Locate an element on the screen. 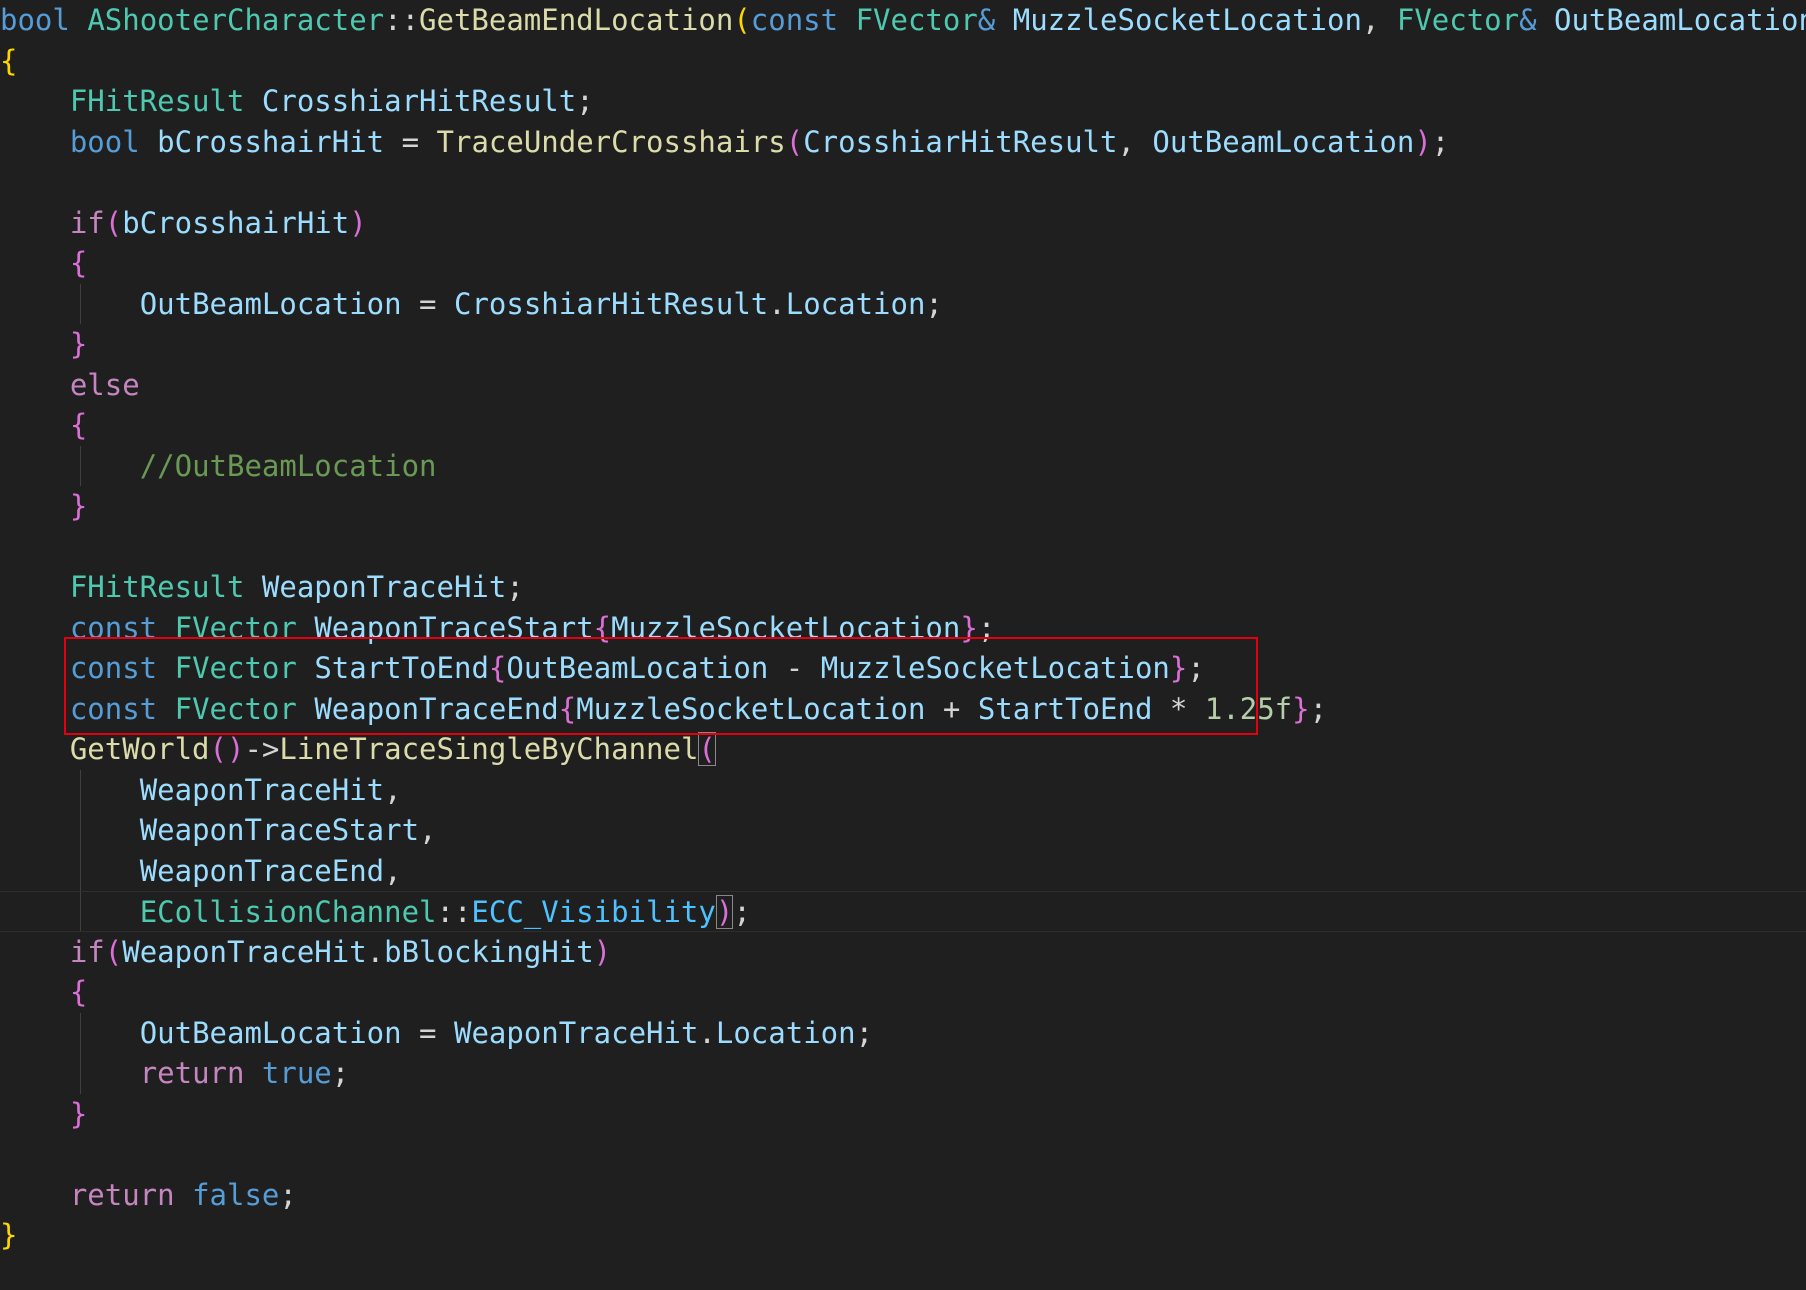 This screenshot has width=1806, height=1290. code-token: MuzzleSocketLocation is located at coordinates (995, 668).